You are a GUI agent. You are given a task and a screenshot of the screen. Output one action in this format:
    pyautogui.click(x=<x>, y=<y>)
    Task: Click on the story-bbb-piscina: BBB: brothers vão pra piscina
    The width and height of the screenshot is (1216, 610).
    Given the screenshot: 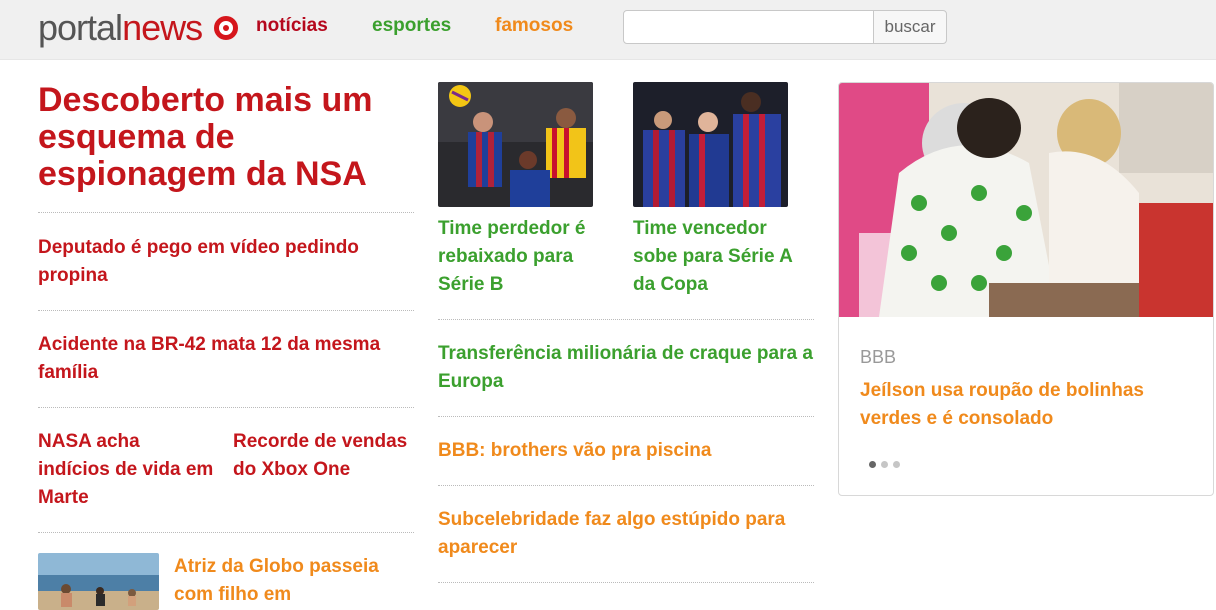 What is the action you would take?
    pyautogui.click(x=626, y=451)
    